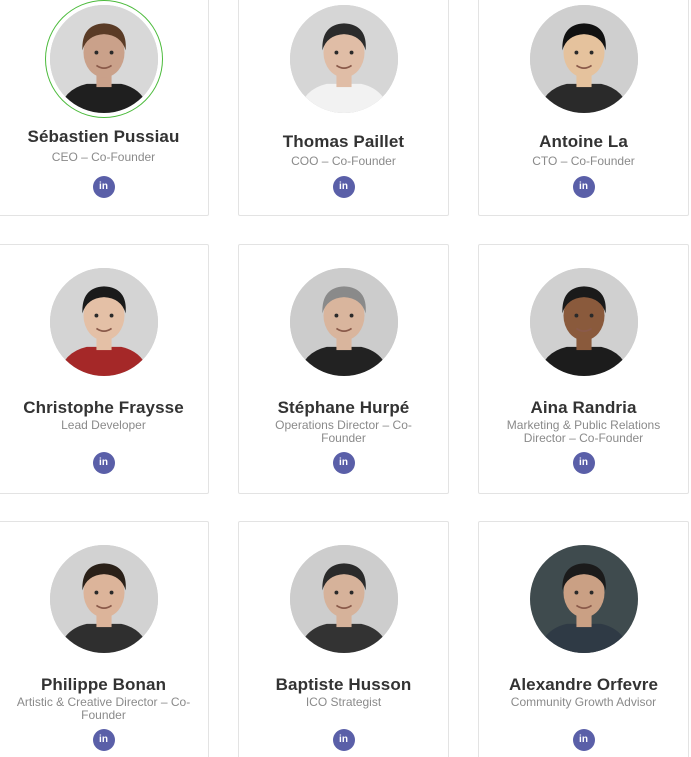  What do you see at coordinates (343, 161) in the screenshot?
I see `member-role: COO – Co-Founder` at bounding box center [343, 161].